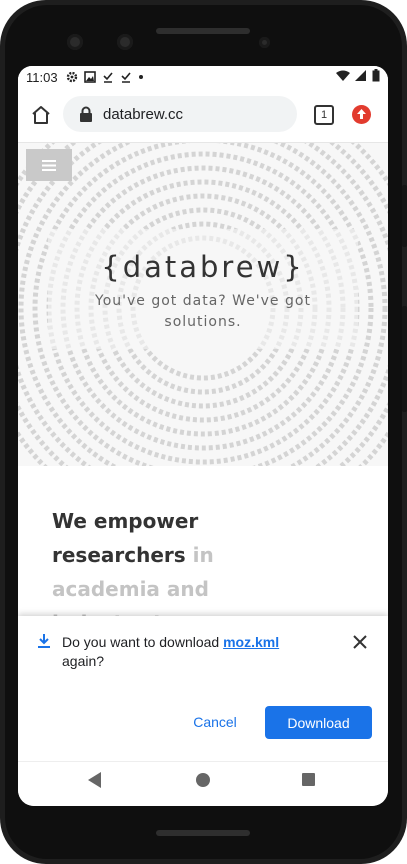  What do you see at coordinates (264, 42) in the screenshot?
I see `sensor-icon` at bounding box center [264, 42].